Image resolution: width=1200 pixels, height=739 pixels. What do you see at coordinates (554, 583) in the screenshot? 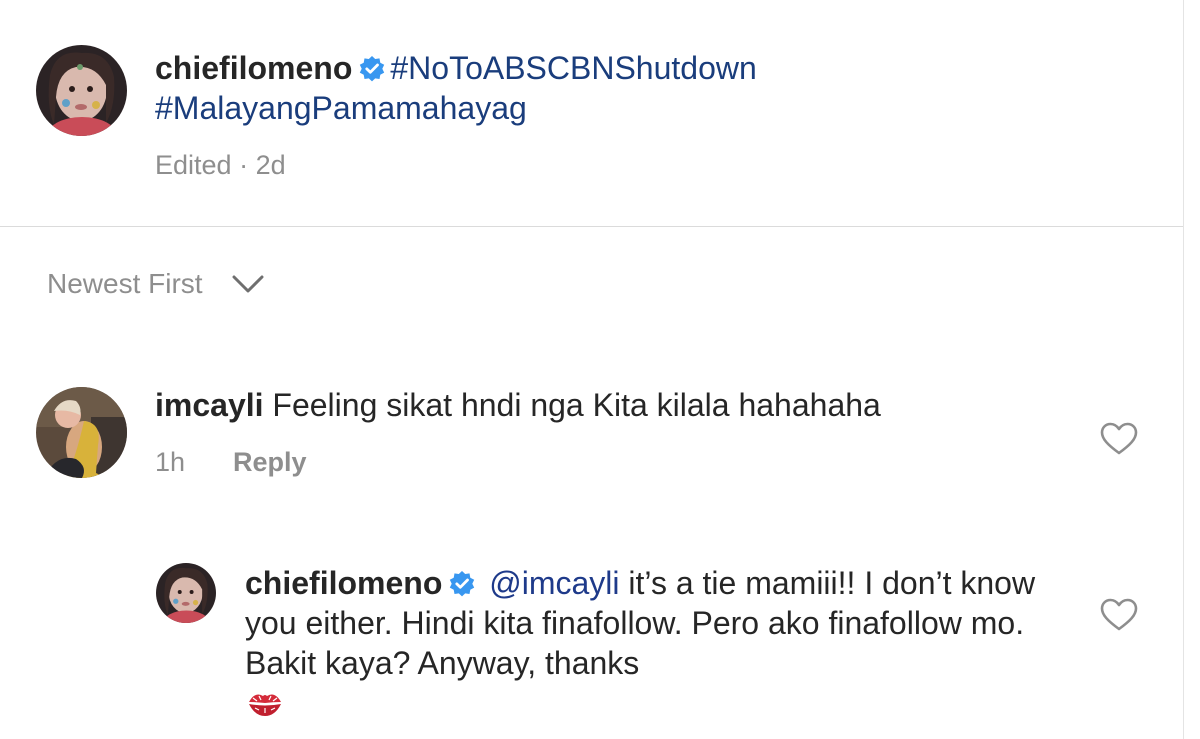
I see `mention-link: @imcayli` at bounding box center [554, 583].